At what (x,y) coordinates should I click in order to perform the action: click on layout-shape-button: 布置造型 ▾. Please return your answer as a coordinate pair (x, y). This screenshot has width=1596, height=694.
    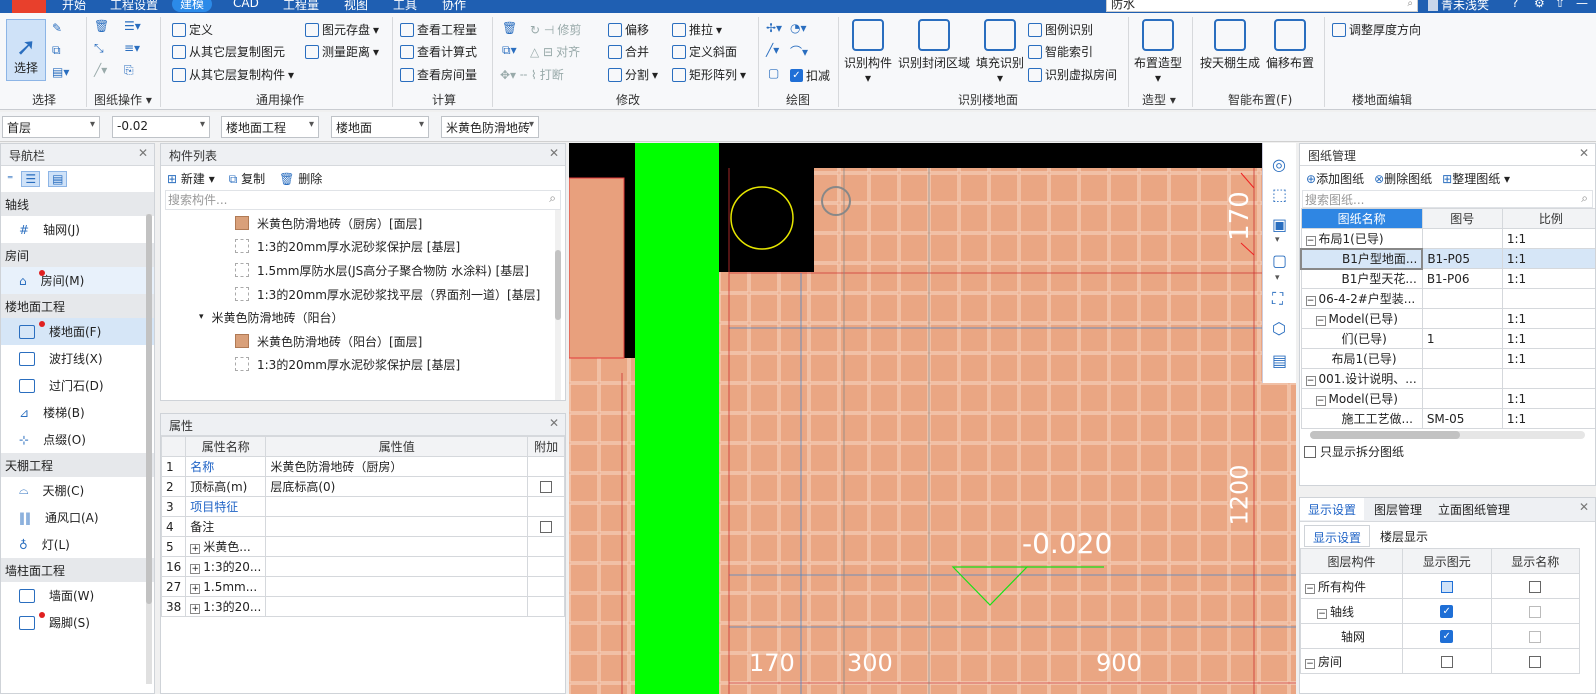
    Looking at the image, I should click on (1158, 52).